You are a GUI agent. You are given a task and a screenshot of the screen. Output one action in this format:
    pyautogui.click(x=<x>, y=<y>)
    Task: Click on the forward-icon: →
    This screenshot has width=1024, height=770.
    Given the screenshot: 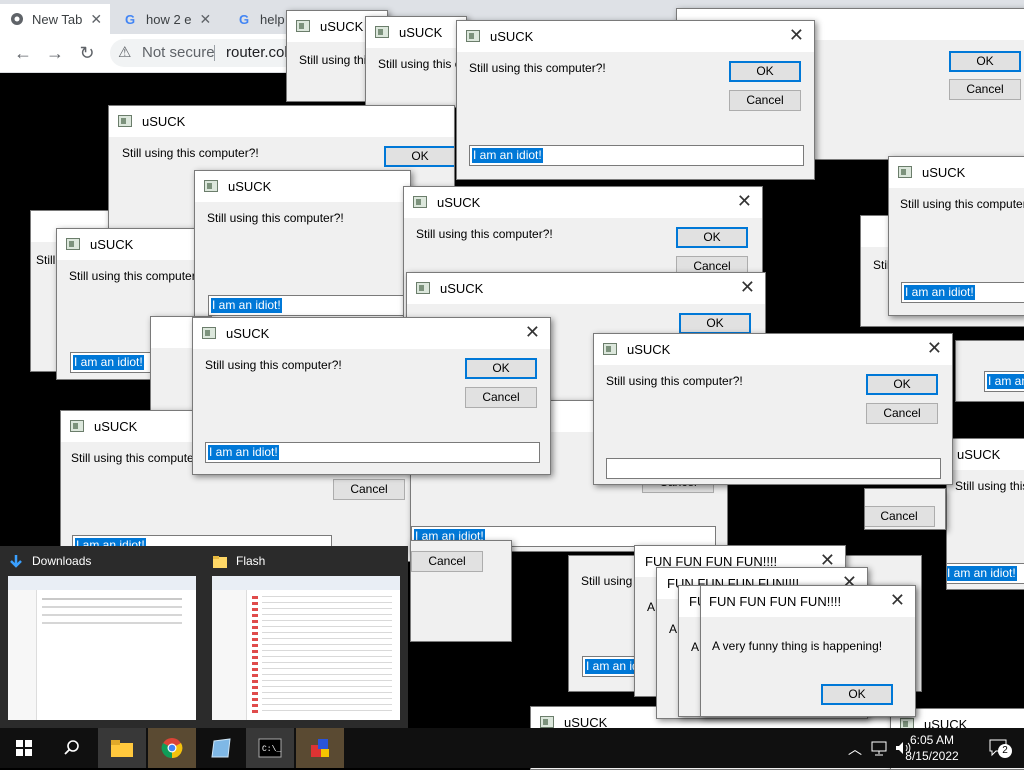 What is the action you would take?
    pyautogui.click(x=55, y=53)
    